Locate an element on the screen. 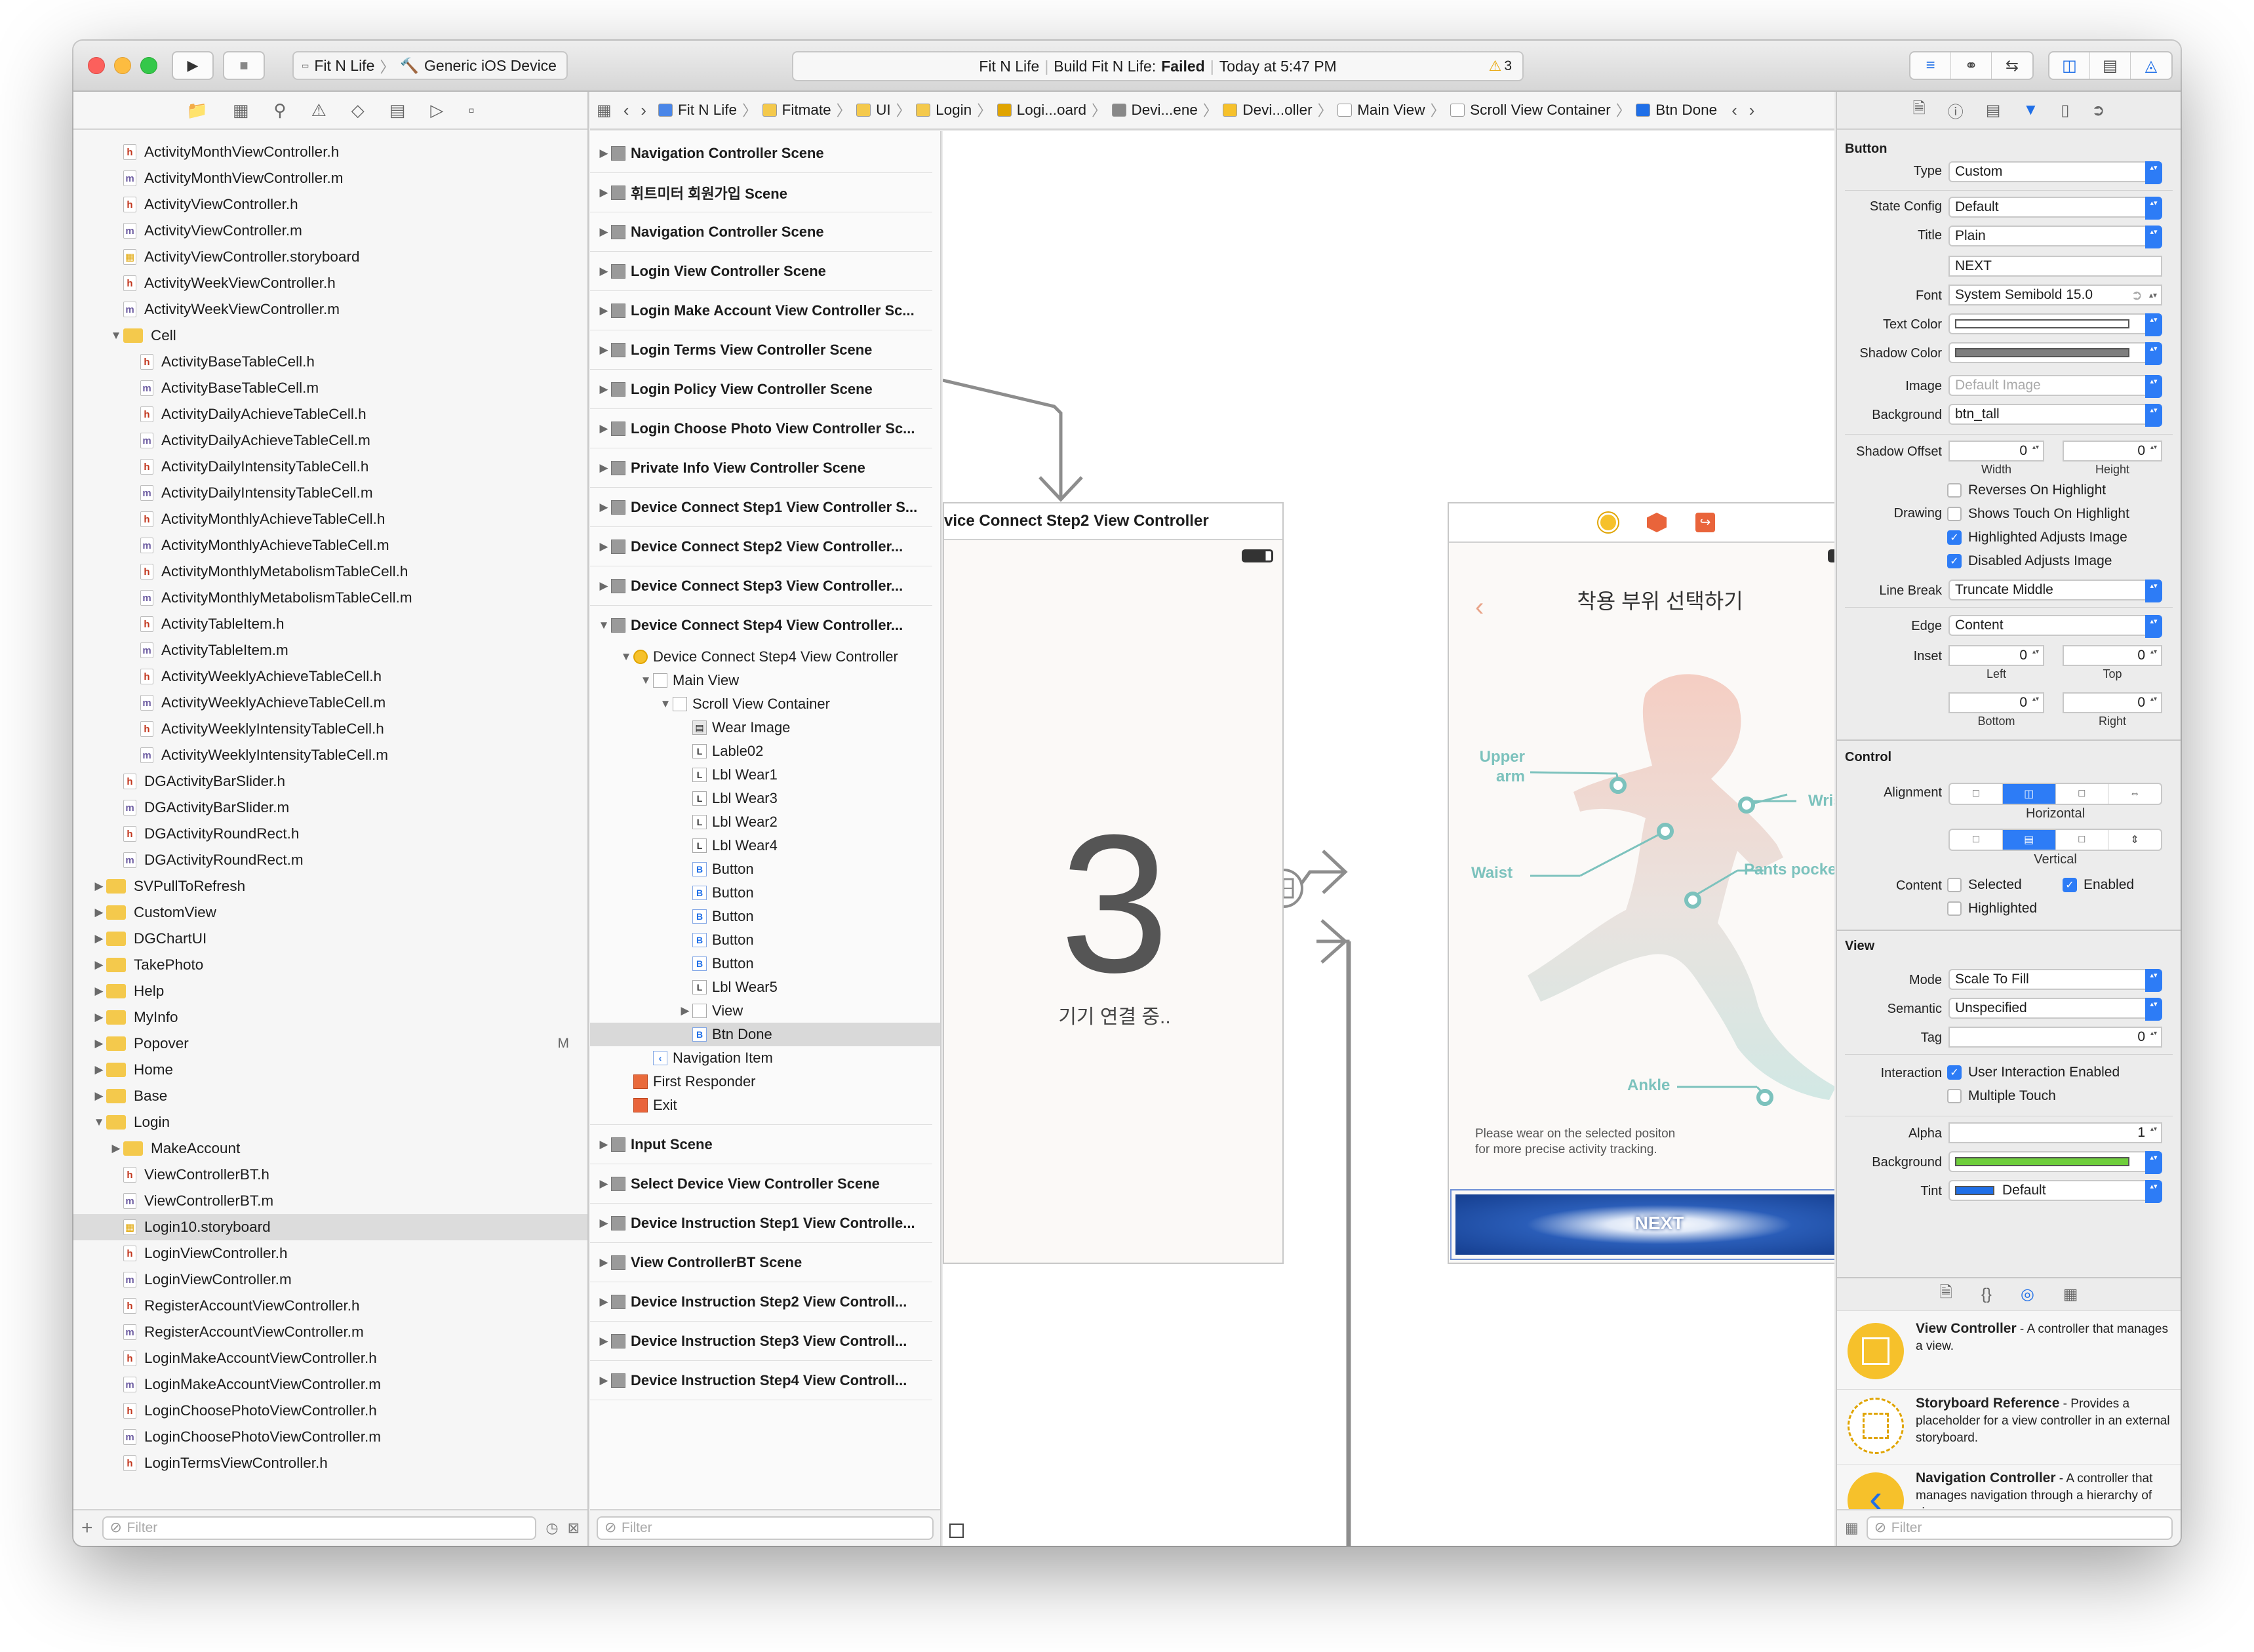 This screenshot has width=2254, height=1652. outline-node: L Lable02 is located at coordinates (765, 751).